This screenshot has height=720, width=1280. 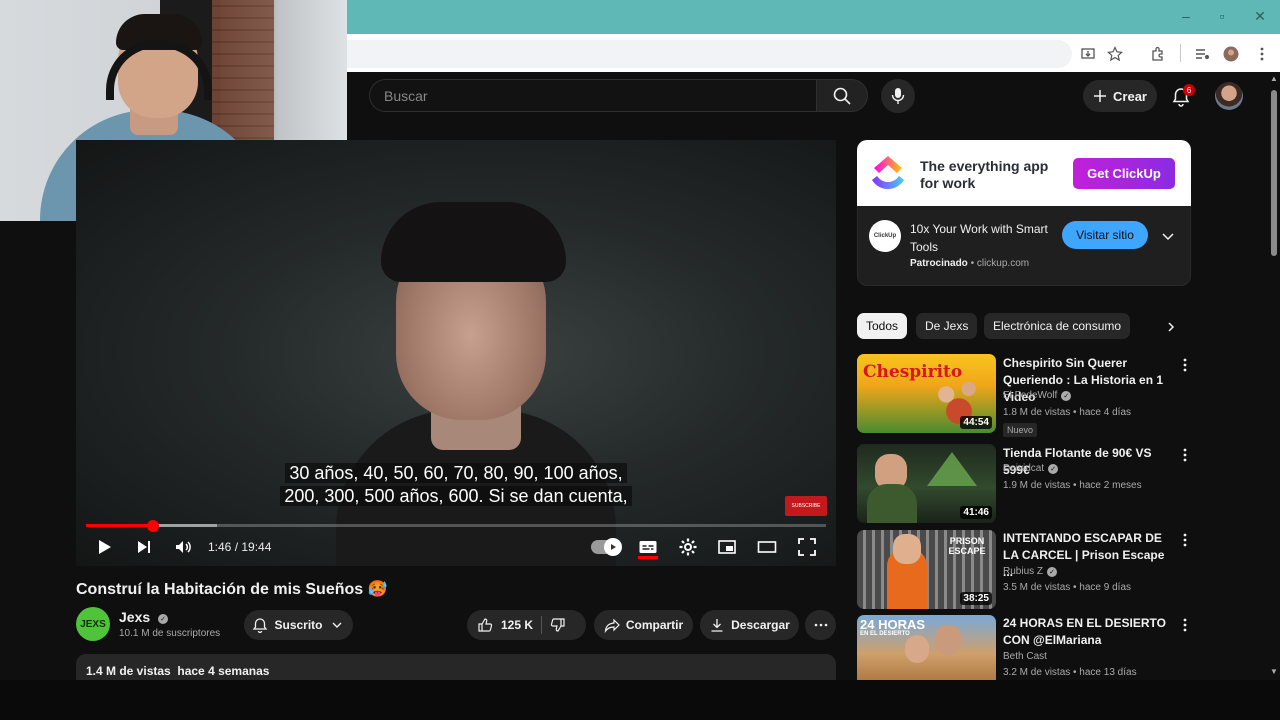 What do you see at coordinates (1100, 96) in the screenshot?
I see `plus-icon` at bounding box center [1100, 96].